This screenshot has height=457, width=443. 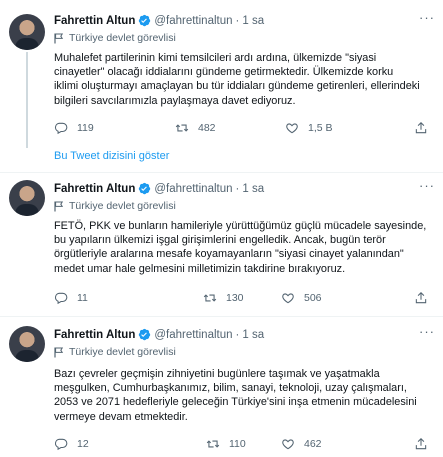 I want to click on thread-line, so click(x=27, y=100).